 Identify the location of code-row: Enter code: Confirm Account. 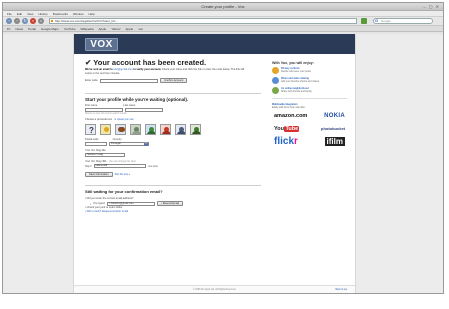
(173, 80).